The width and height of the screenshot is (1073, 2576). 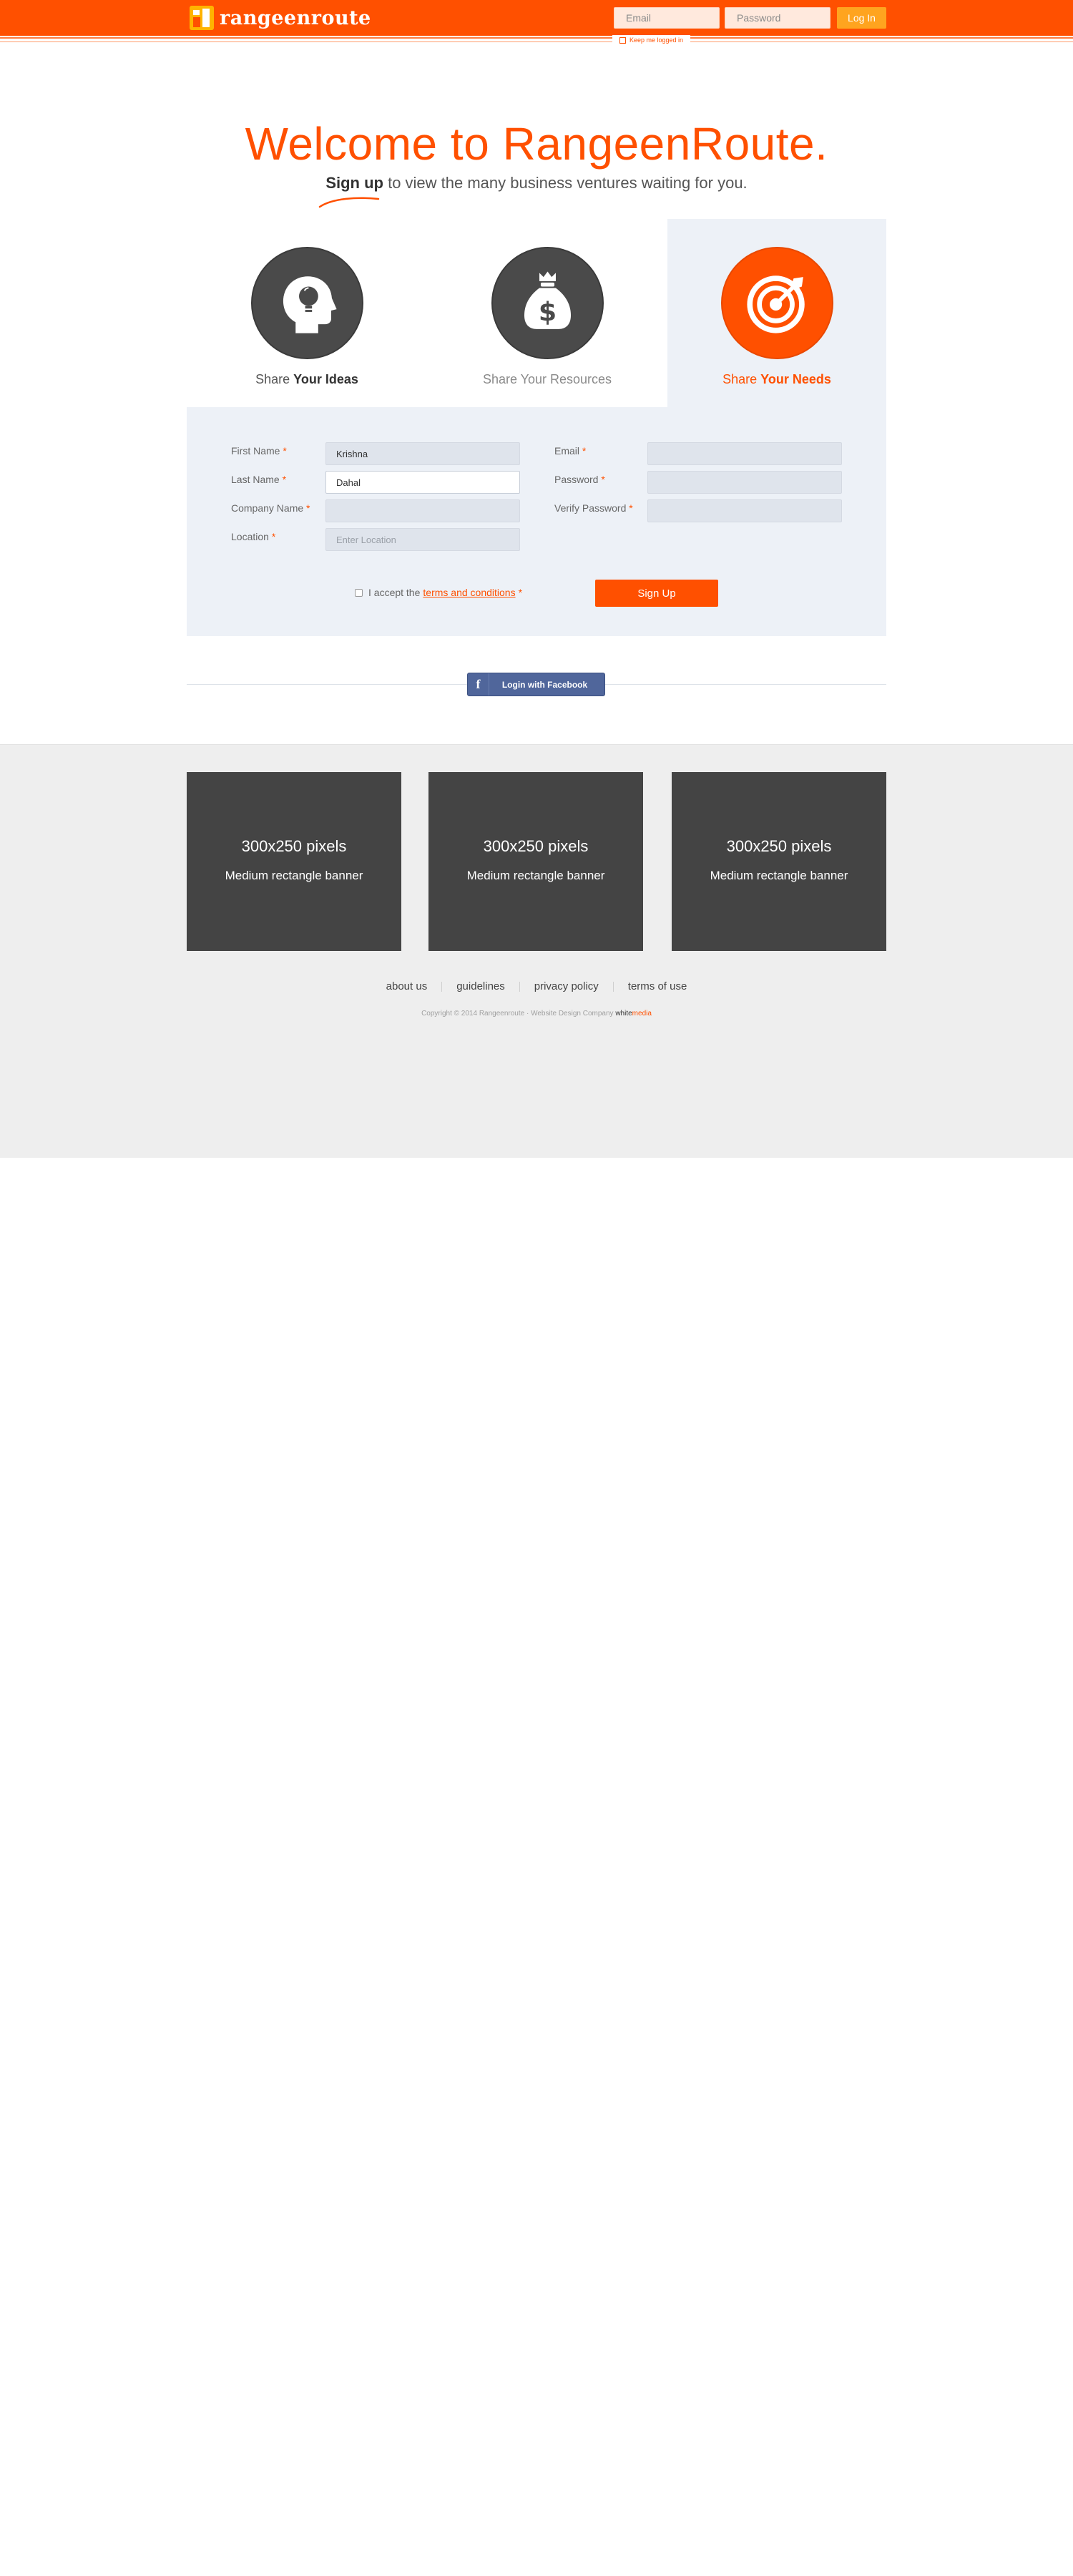 What do you see at coordinates (667, 18) in the screenshot?
I see `header-email-input` at bounding box center [667, 18].